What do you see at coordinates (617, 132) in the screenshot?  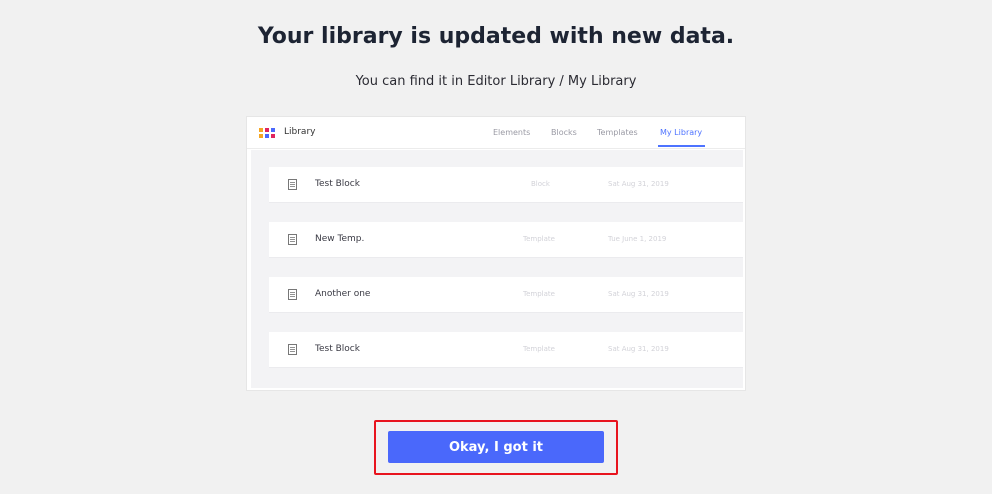 I see `tab-templates: Templates` at bounding box center [617, 132].